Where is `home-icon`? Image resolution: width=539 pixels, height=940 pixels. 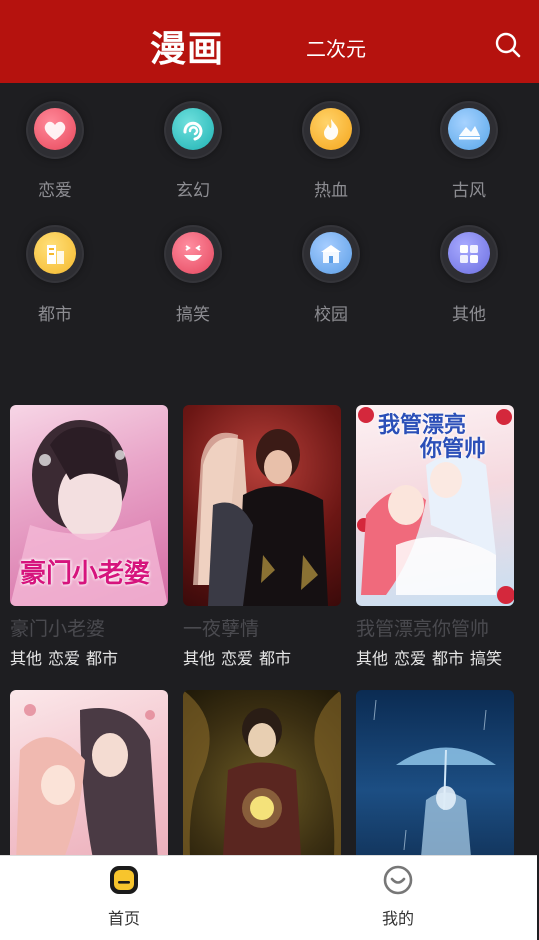
home-icon is located at coordinates (124, 880).